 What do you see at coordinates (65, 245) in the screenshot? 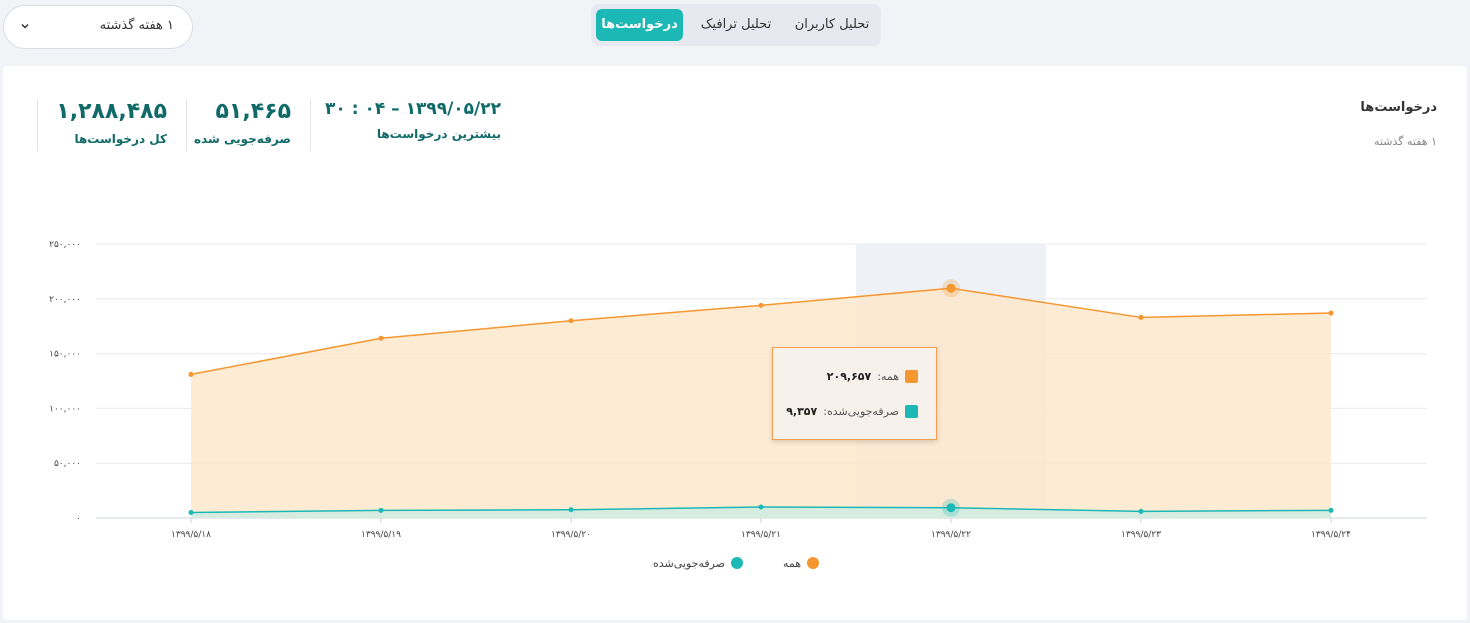
I see `y-tick-label: ۲۵۰,۰۰۰` at bounding box center [65, 245].